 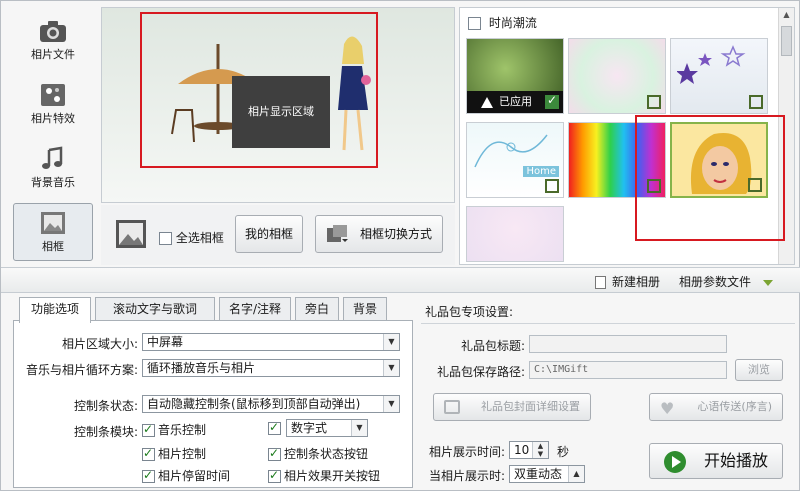 I want to click on stepper-arrows-icon: ▲ ▼, so click(x=540, y=450).